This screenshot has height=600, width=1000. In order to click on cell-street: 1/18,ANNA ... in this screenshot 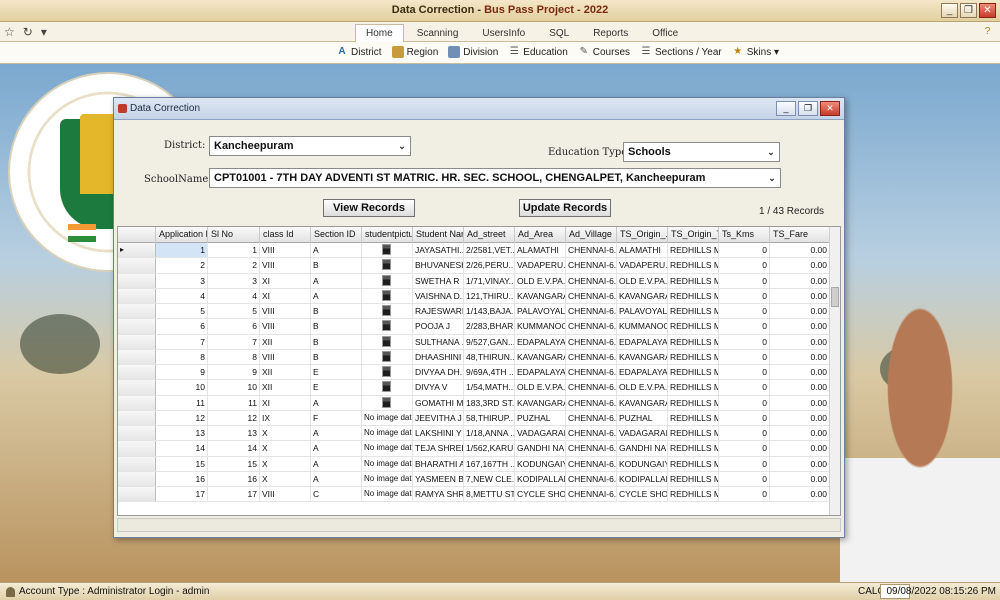, I will do `click(489, 433)`.